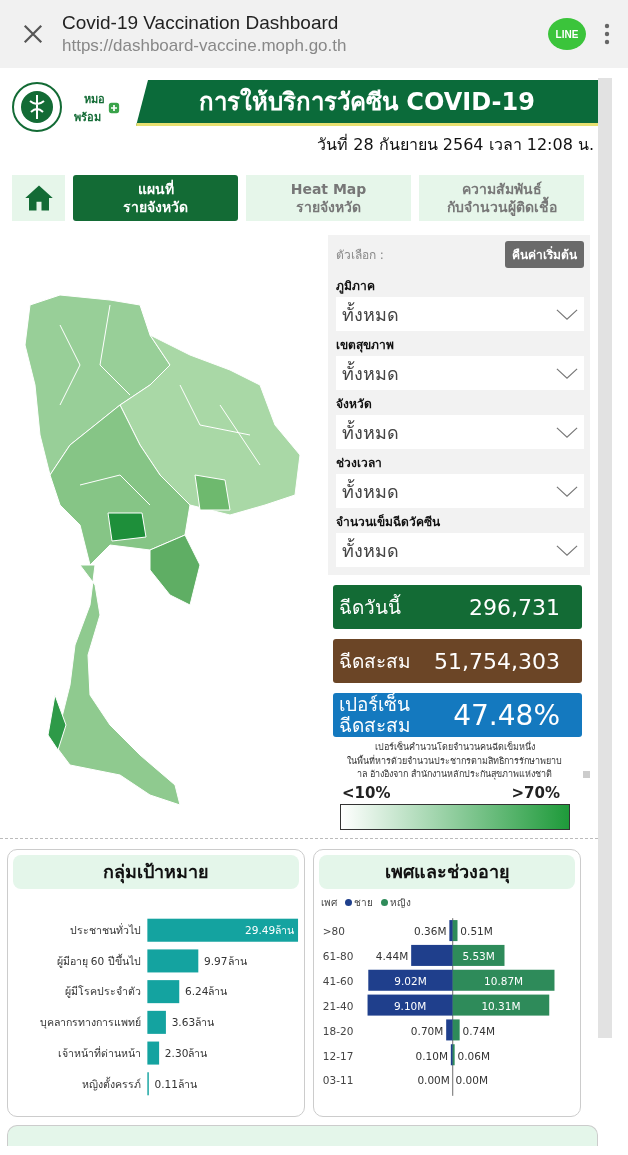 The height and width of the screenshot is (1155, 628). What do you see at coordinates (338, 1030) in the screenshot?
I see `category-label: 18-20` at bounding box center [338, 1030].